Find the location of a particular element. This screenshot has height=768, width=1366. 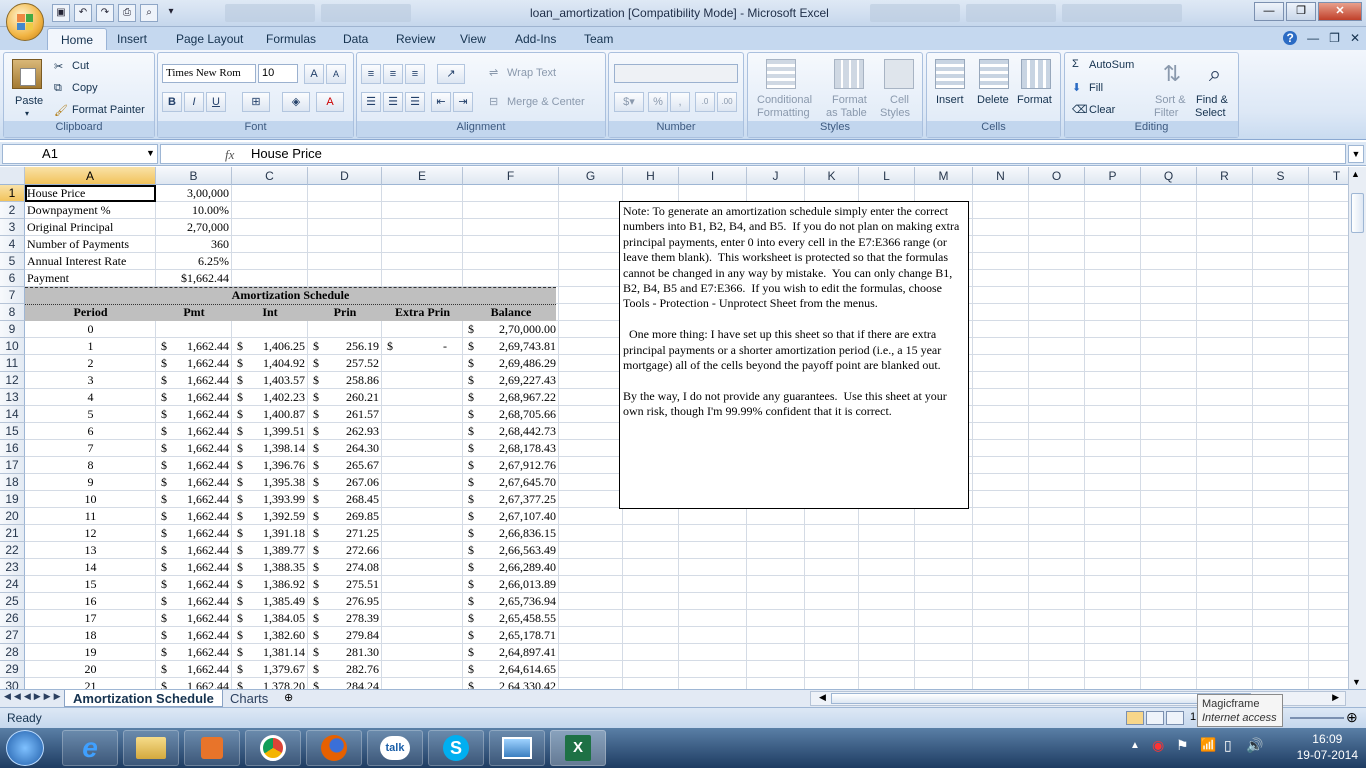

paste-dropdown-icon: ▾ is located at coordinates (27, 113).